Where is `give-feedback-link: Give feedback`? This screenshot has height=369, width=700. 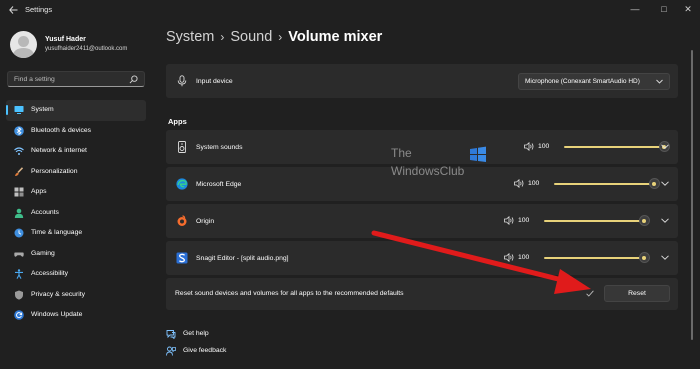 give-feedback-link: Give feedback is located at coordinates (206, 351).